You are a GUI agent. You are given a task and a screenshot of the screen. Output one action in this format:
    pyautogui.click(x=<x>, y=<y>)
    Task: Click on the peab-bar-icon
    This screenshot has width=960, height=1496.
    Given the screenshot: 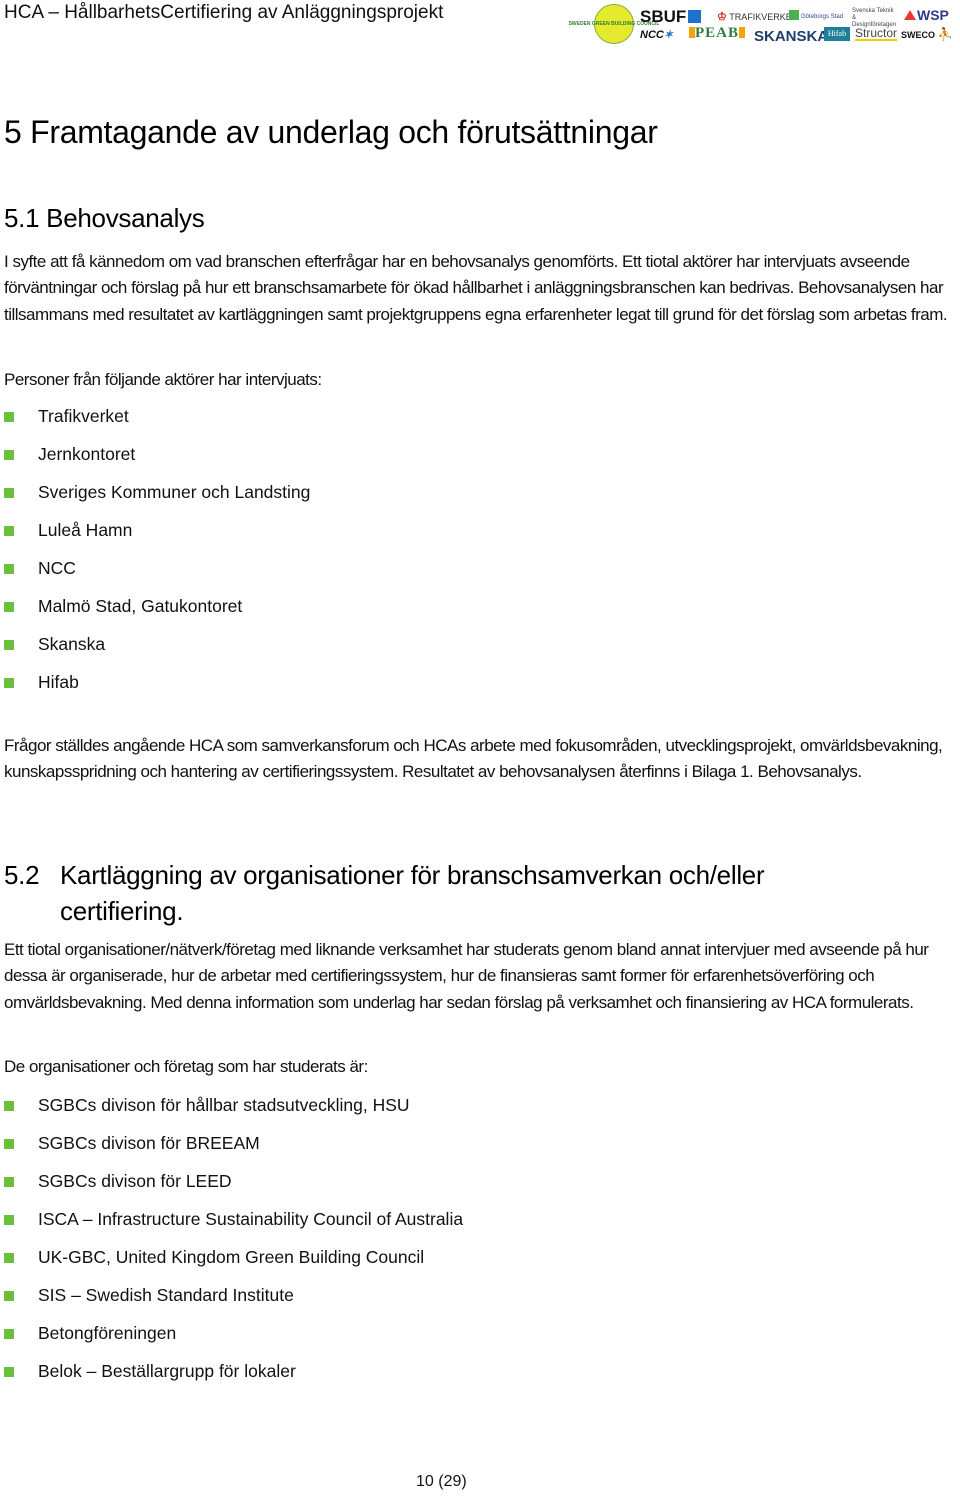 What is the action you would take?
    pyautogui.click(x=742, y=32)
    